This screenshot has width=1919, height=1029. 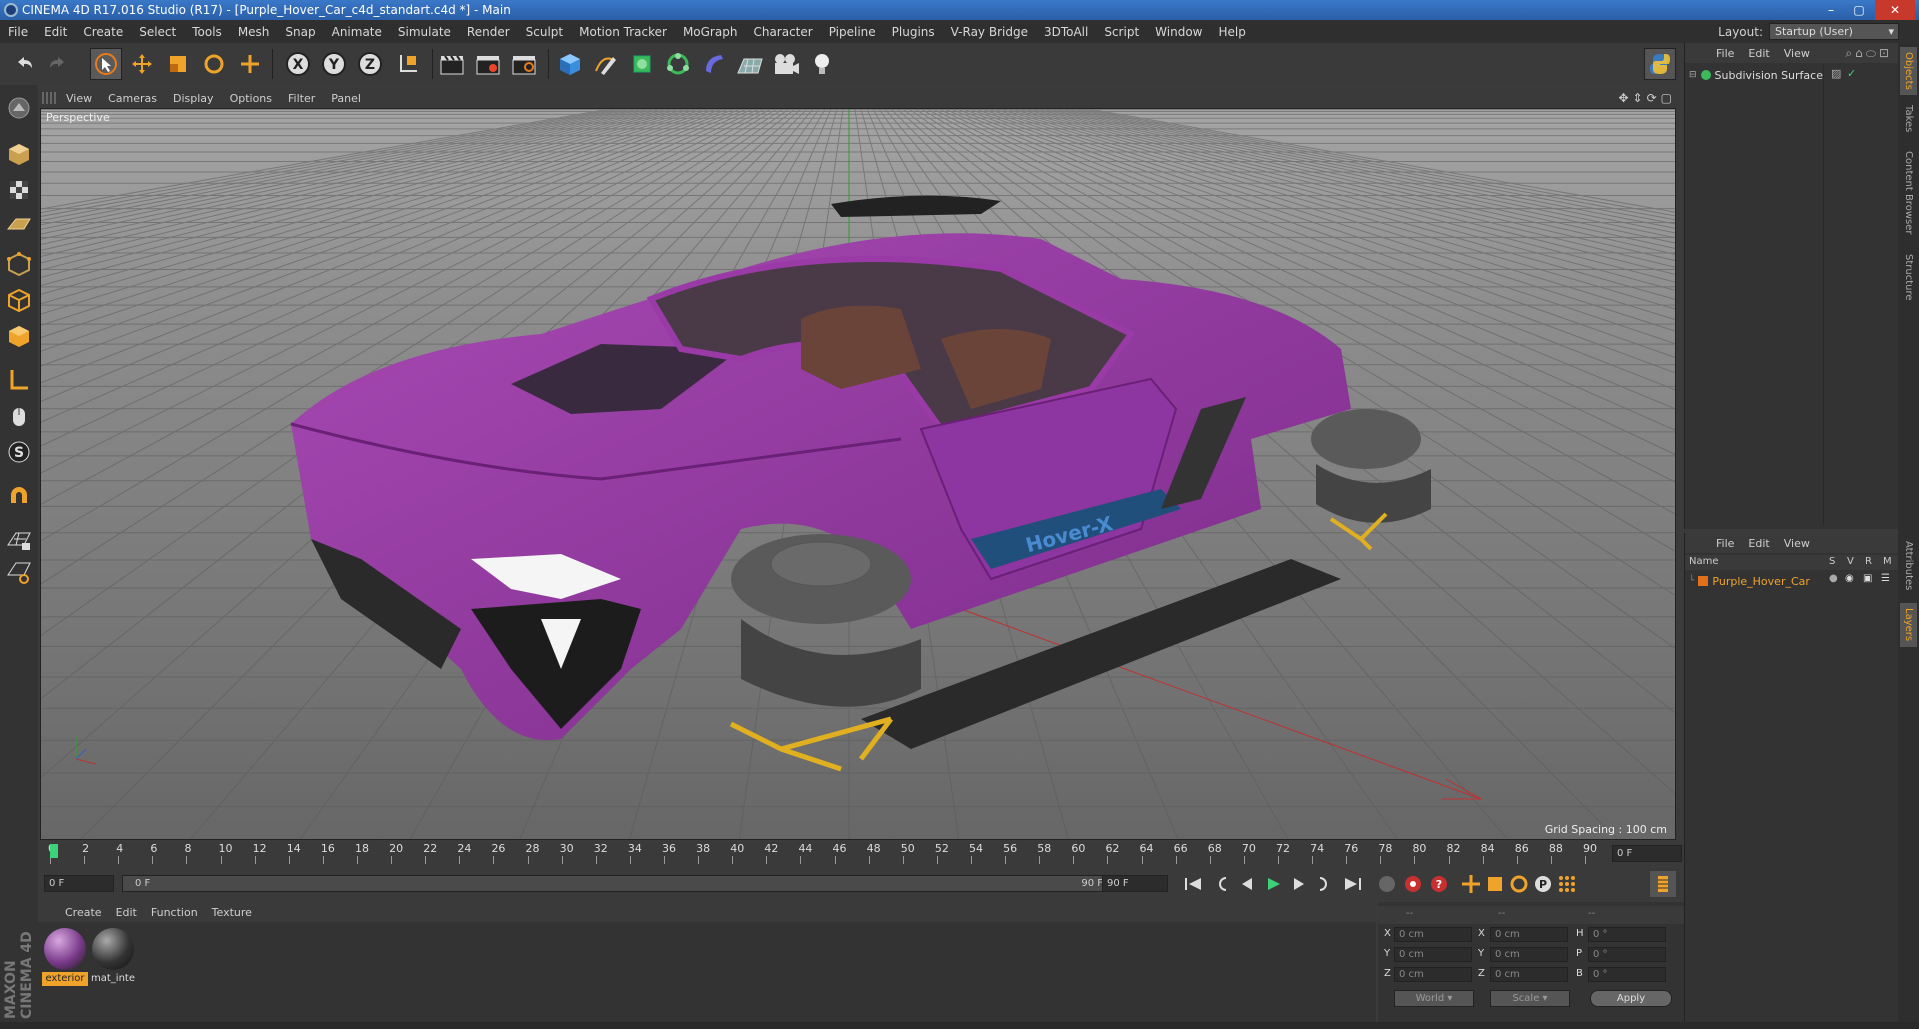 What do you see at coordinates (1325, 884) in the screenshot?
I see `next-keyframe-button` at bounding box center [1325, 884].